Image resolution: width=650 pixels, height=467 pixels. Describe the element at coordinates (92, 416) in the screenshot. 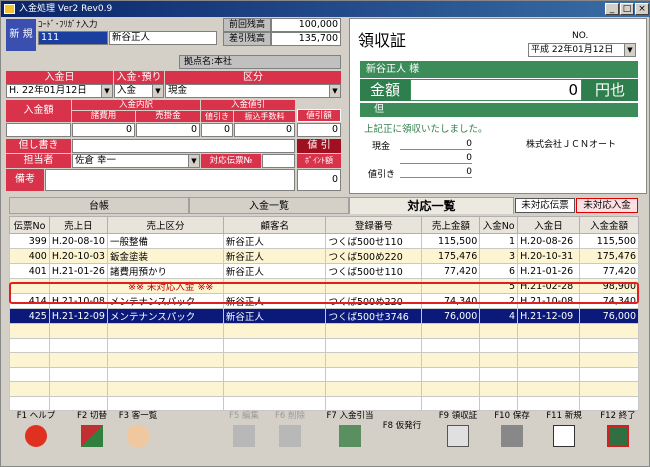

I see `fkey-label: F2 切替` at that location.